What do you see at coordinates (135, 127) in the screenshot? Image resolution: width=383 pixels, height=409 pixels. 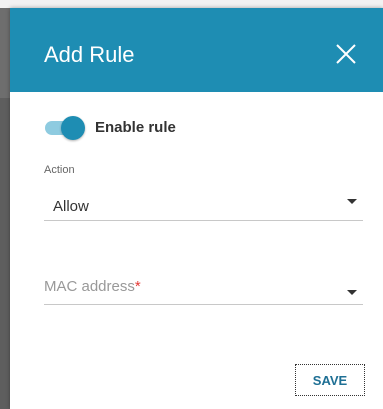 I see `enable-rule-label: Enable rule` at bounding box center [135, 127].